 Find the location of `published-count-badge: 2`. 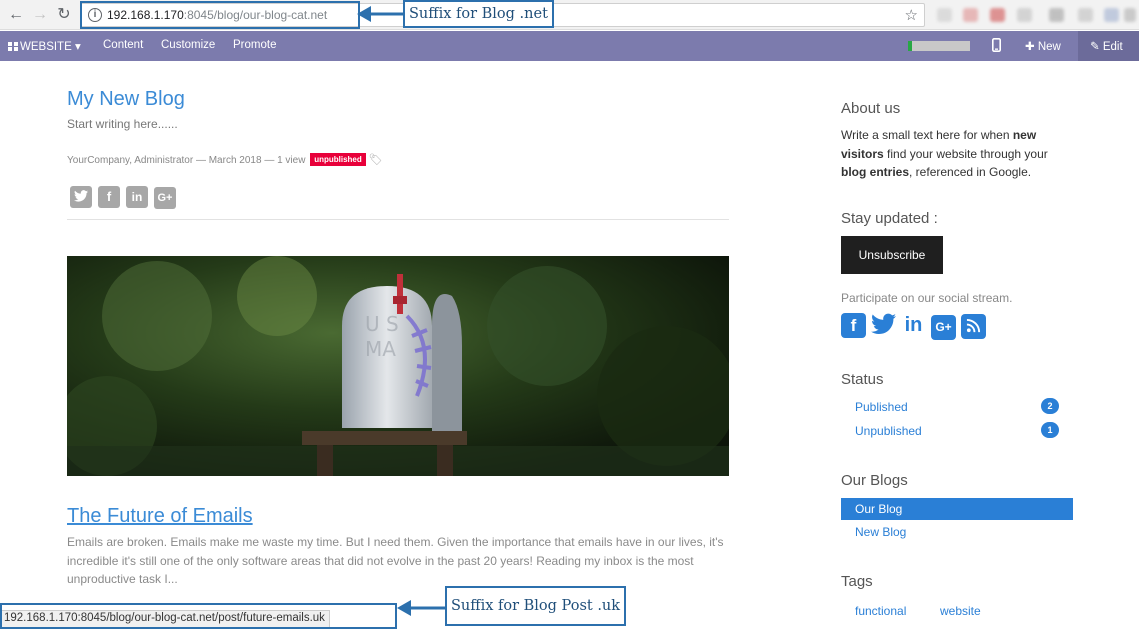

published-count-badge: 2 is located at coordinates (1050, 406).